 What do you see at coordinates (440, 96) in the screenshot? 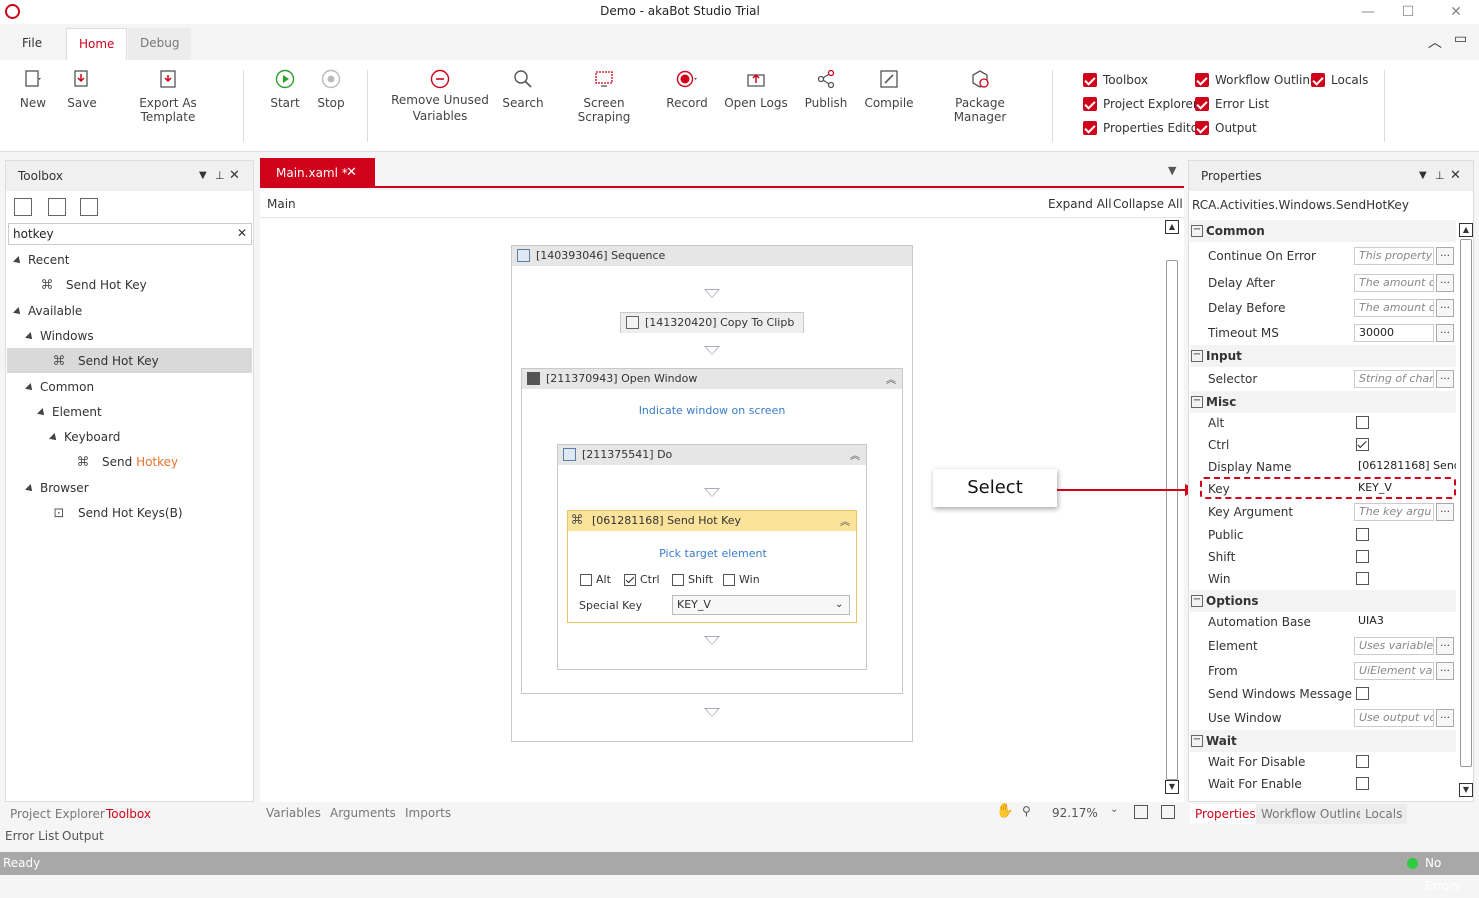
I see `remove-unused-variables-button: Remove Unused Variables` at bounding box center [440, 96].